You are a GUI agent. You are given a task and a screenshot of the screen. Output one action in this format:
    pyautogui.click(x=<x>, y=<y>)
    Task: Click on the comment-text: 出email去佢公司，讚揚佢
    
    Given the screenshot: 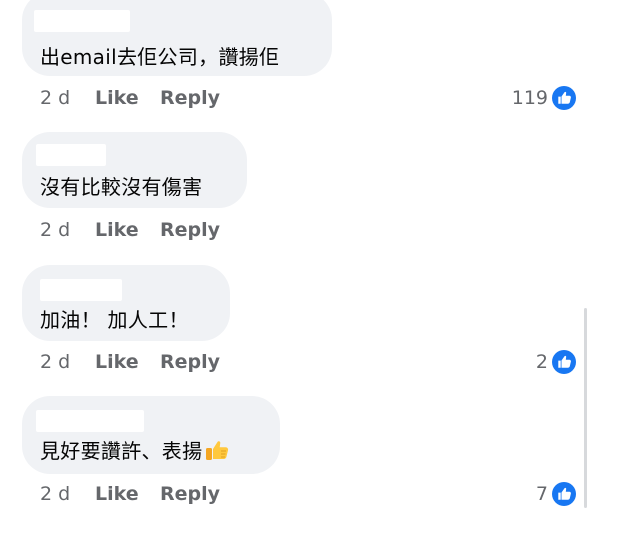 What is the action you would take?
    pyautogui.click(x=160, y=57)
    